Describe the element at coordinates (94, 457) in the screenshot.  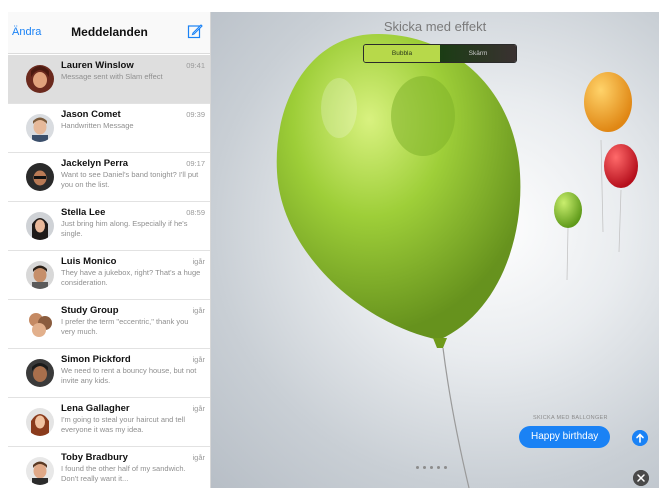
I see `conversation-name: Toby Bradbury` at that location.